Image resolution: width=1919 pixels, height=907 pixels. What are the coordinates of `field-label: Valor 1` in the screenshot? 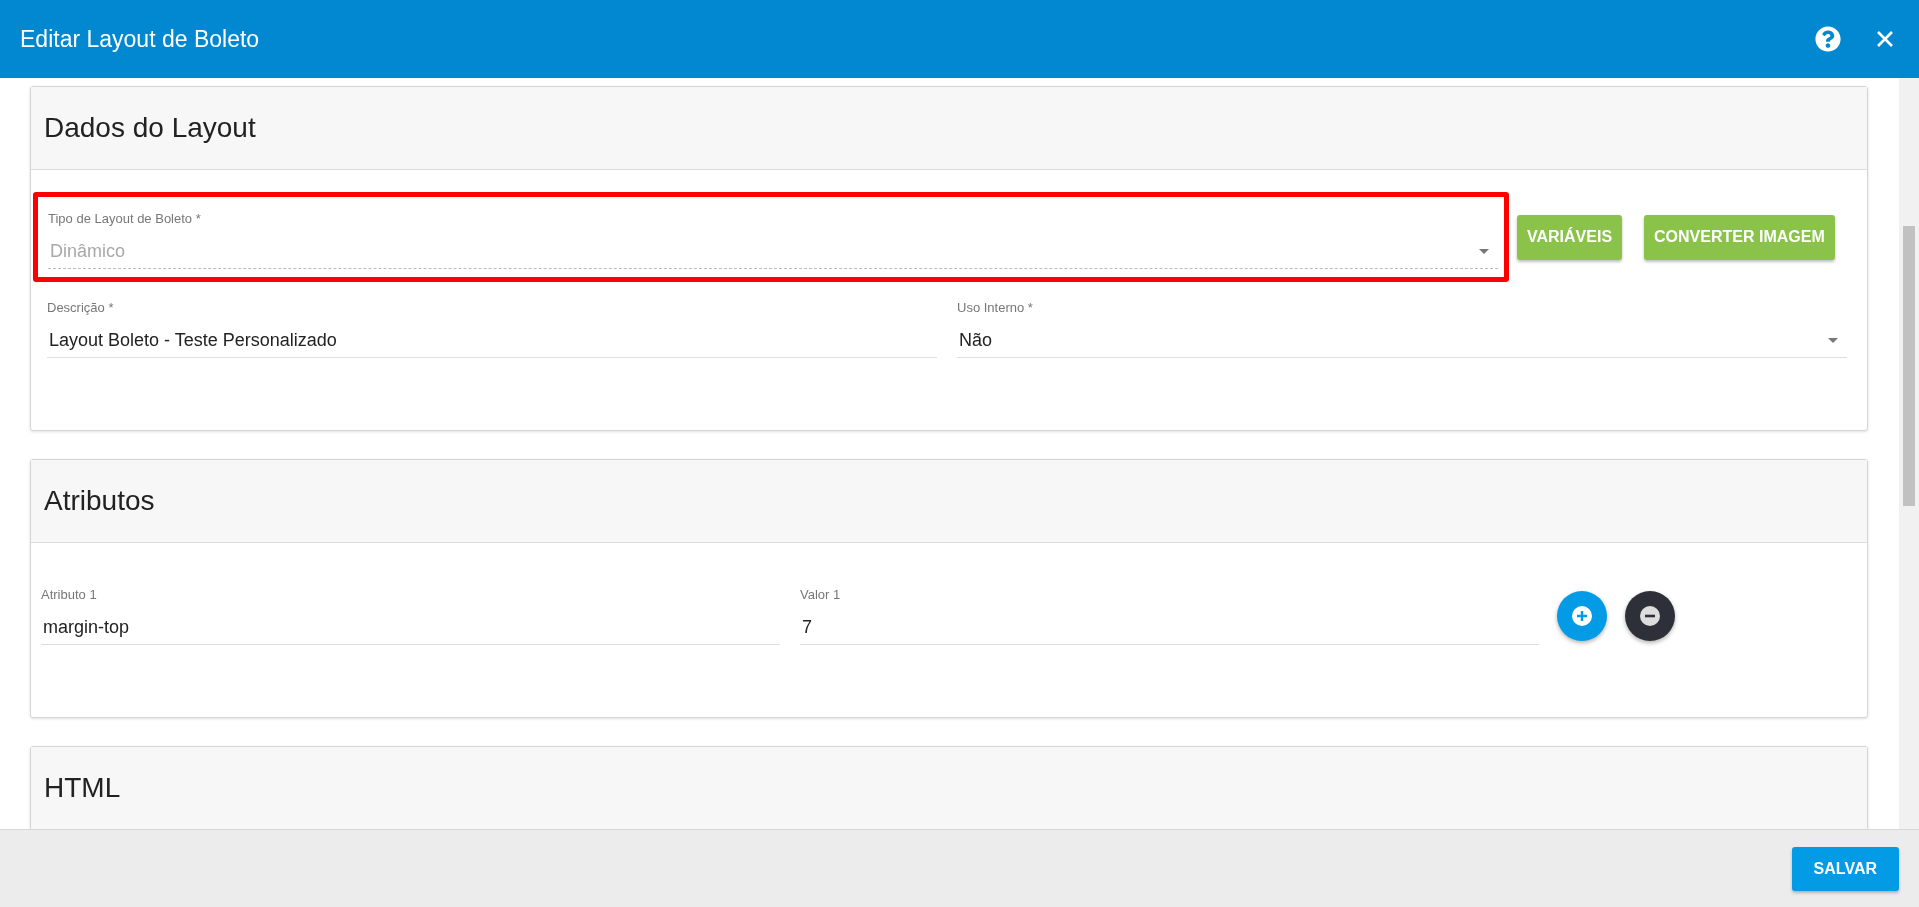 It's located at (821, 594).